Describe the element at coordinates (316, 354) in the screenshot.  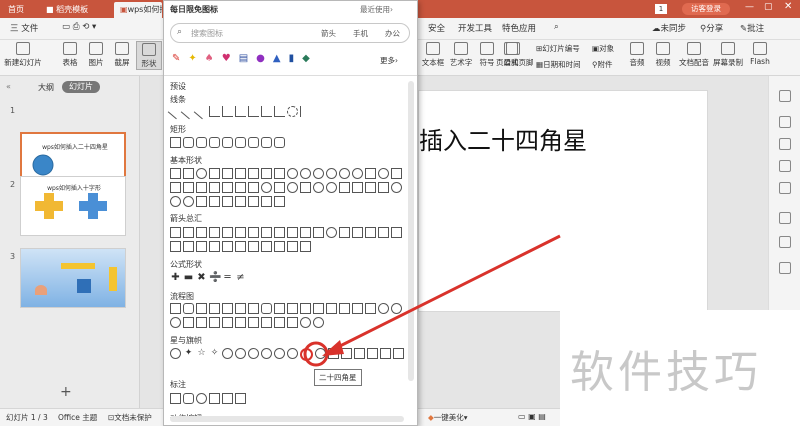
I see `highlight-circle` at that location.